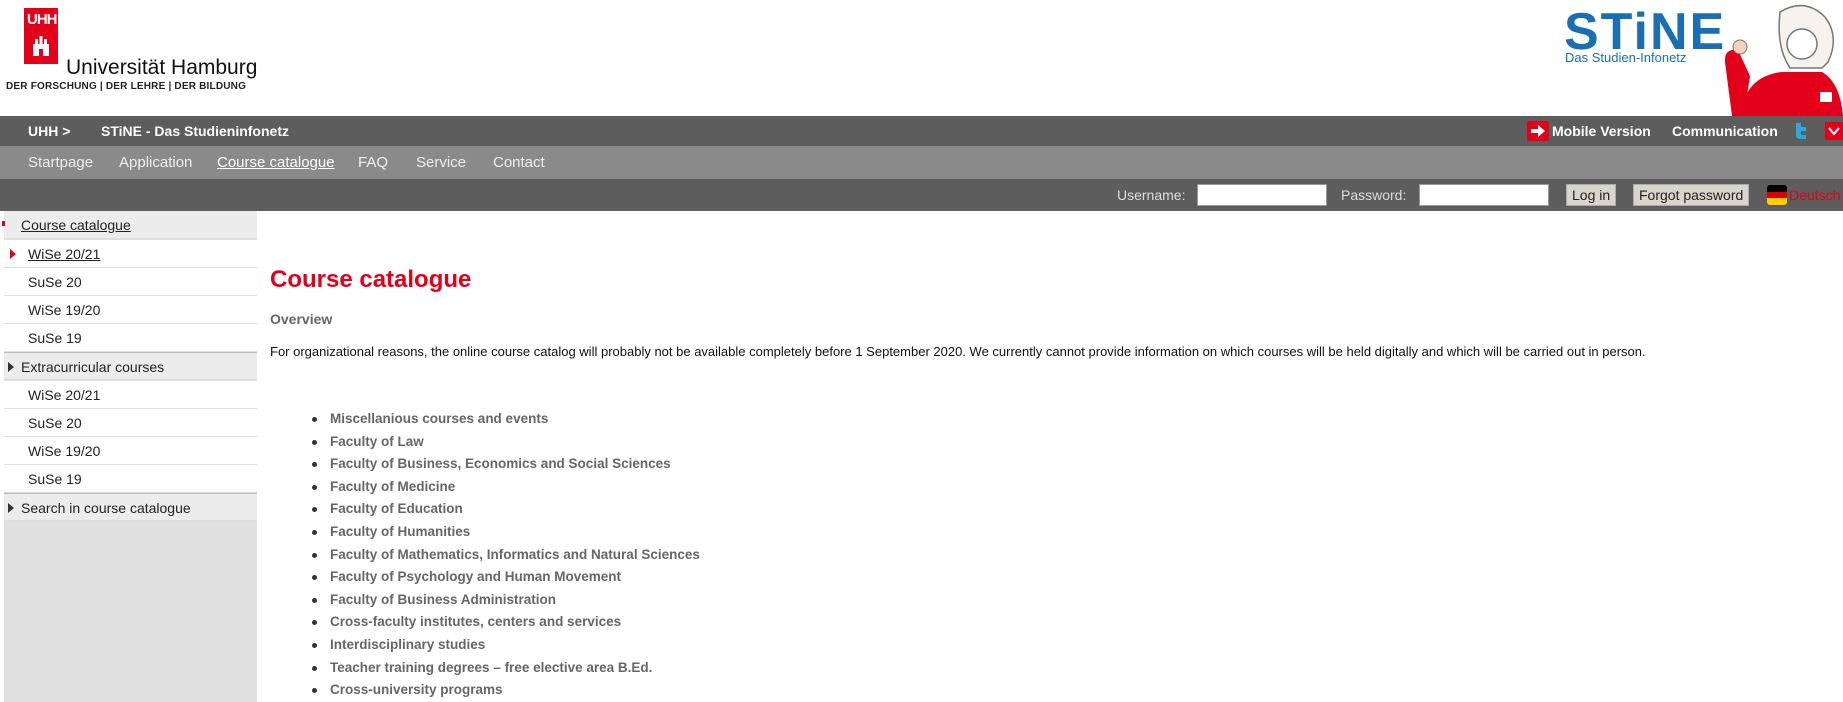  Describe the element at coordinates (505, 534) in the screenshot. I see `list-item: Faculty of Humanities` at that location.